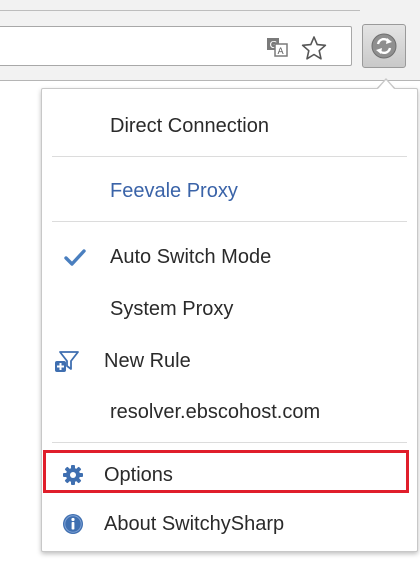 This screenshot has height=561, width=420. Describe the element at coordinates (194, 524) in the screenshot. I see `about-label: About SwitchySharp` at that location.